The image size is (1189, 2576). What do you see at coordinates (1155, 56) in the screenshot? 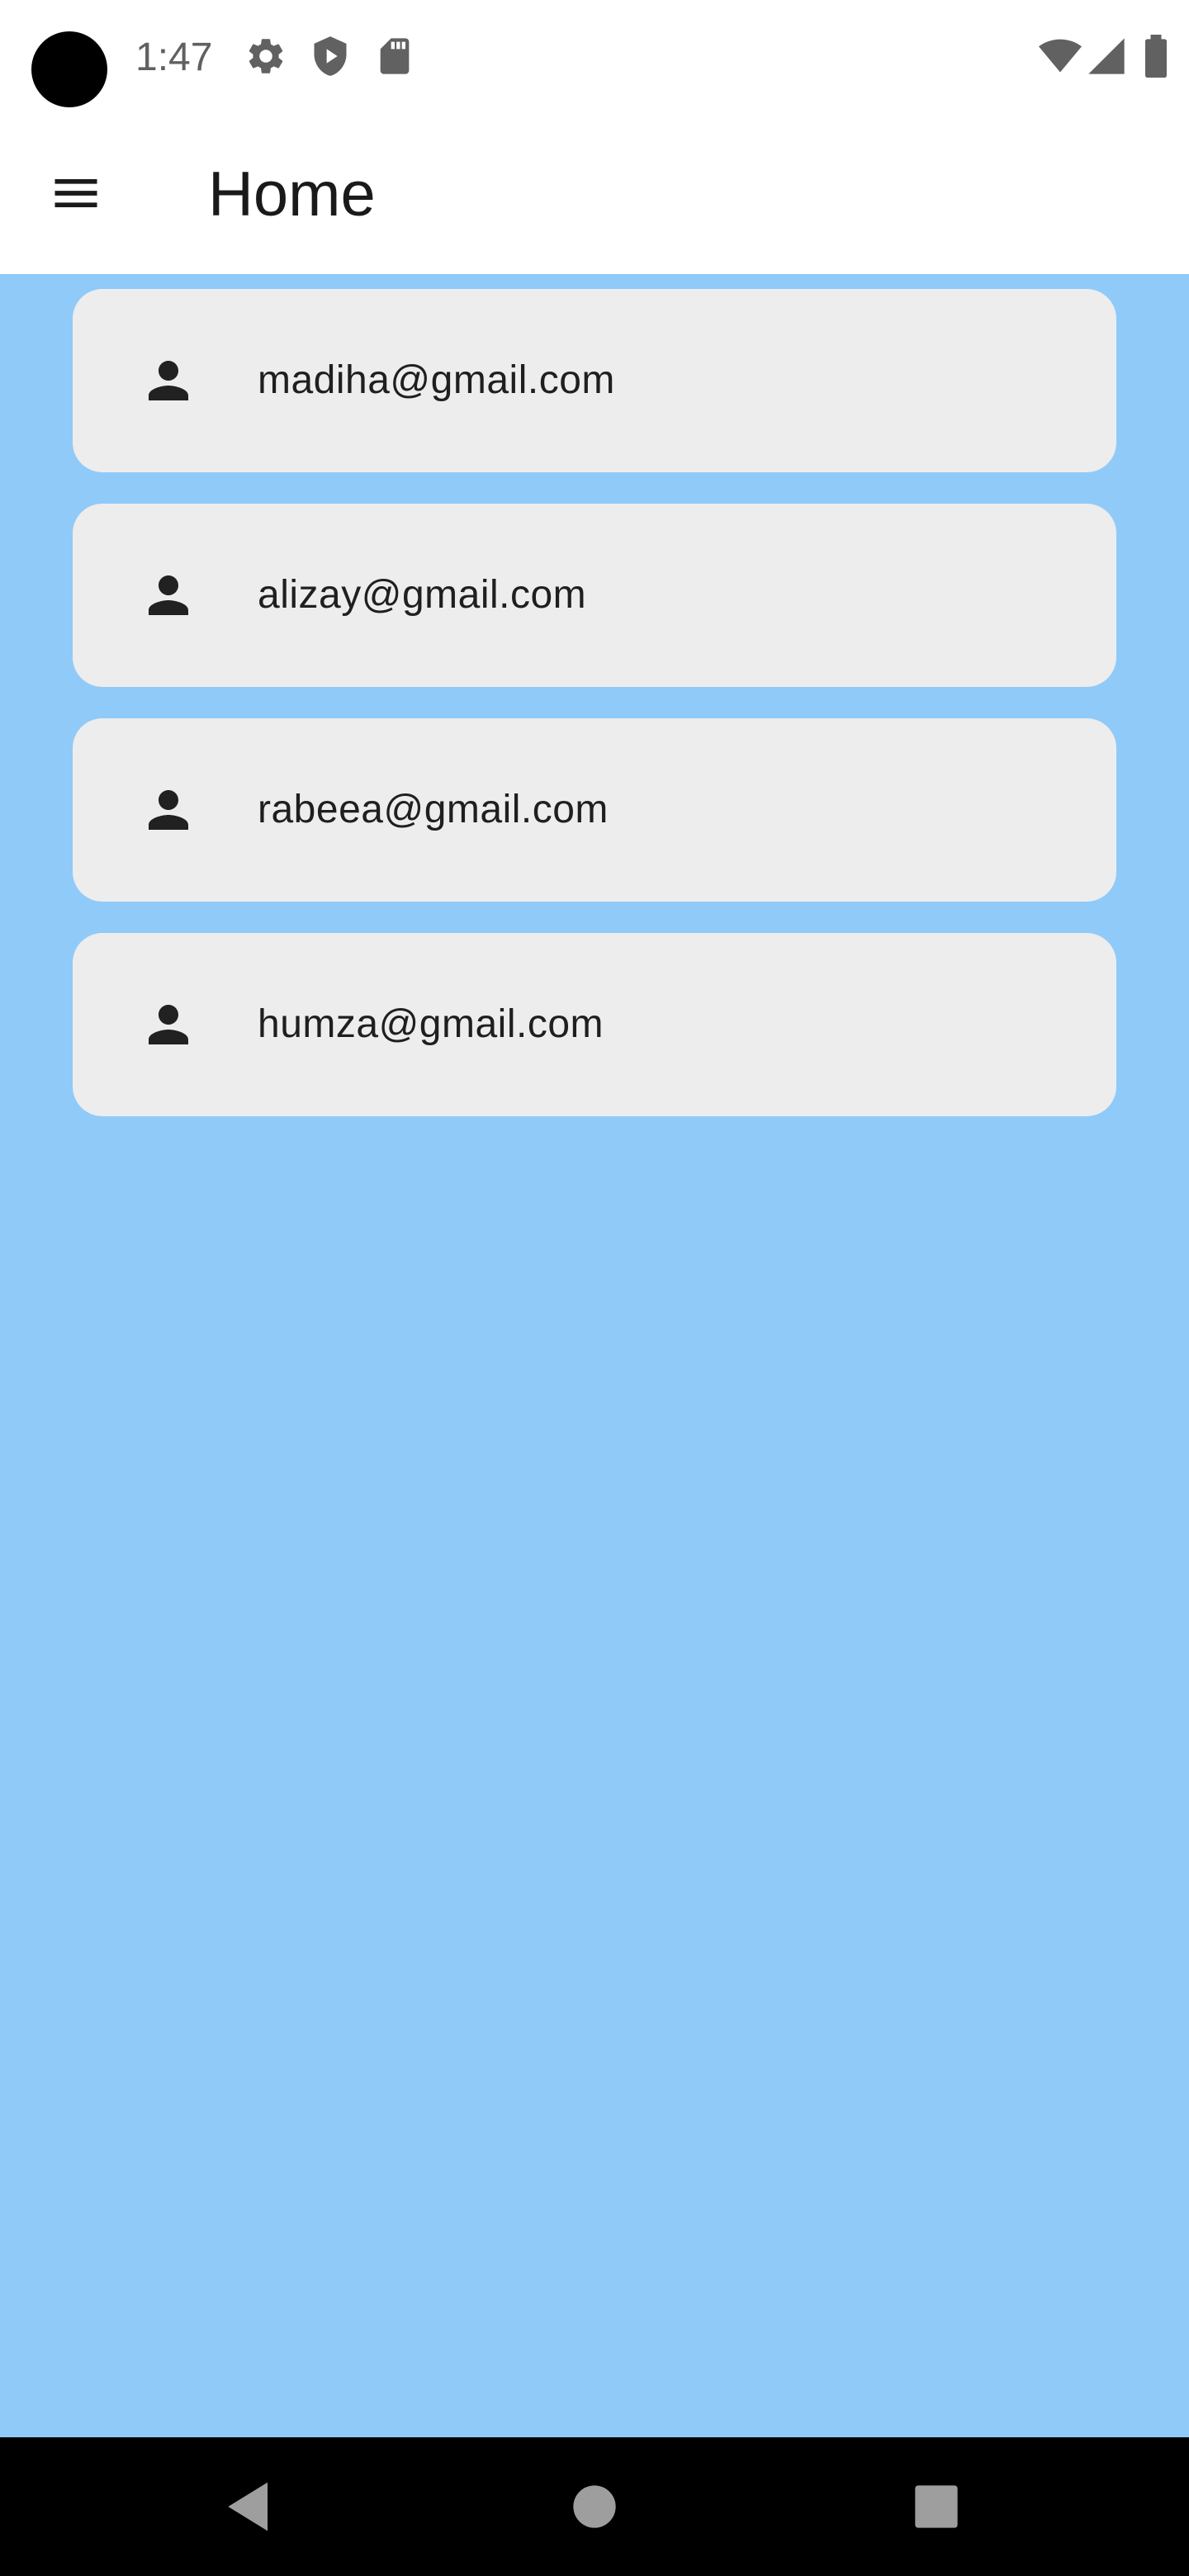
I see `battery-icon` at bounding box center [1155, 56].